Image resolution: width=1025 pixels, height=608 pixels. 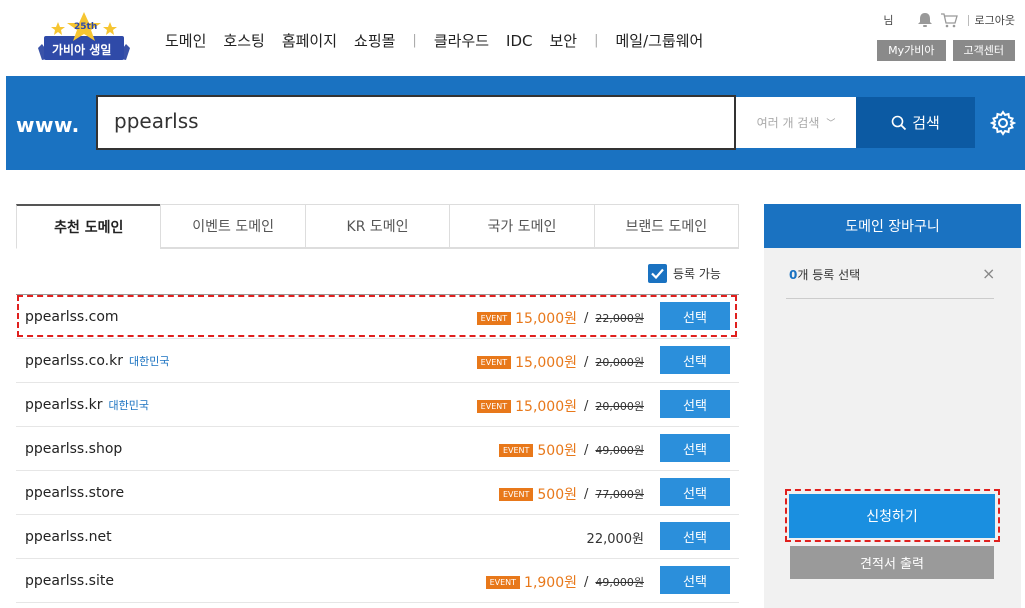 I want to click on search-icon, so click(x=899, y=122).